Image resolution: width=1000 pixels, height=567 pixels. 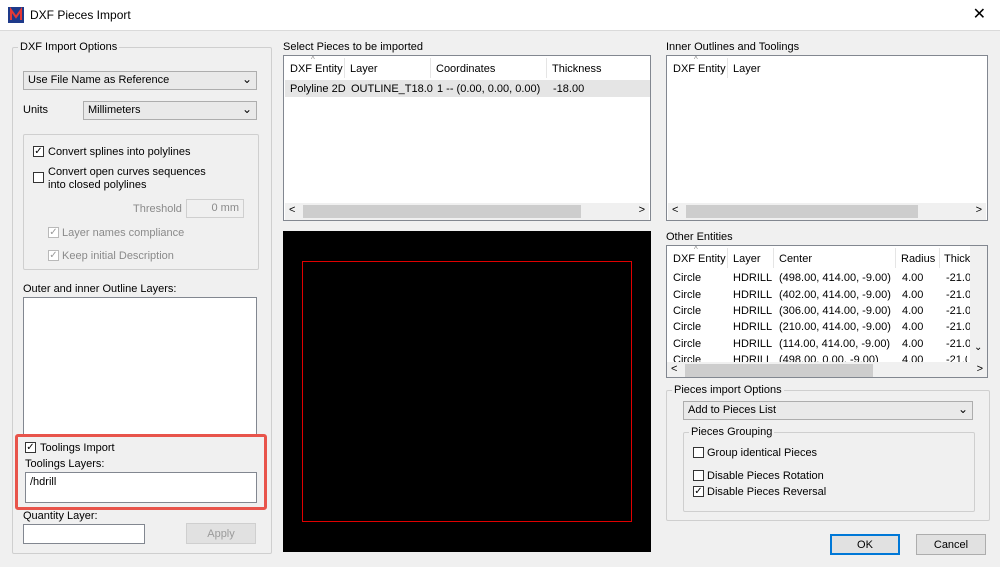 What do you see at coordinates (69, 47) in the screenshot?
I see `import-options-label: DXF Import Options` at bounding box center [69, 47].